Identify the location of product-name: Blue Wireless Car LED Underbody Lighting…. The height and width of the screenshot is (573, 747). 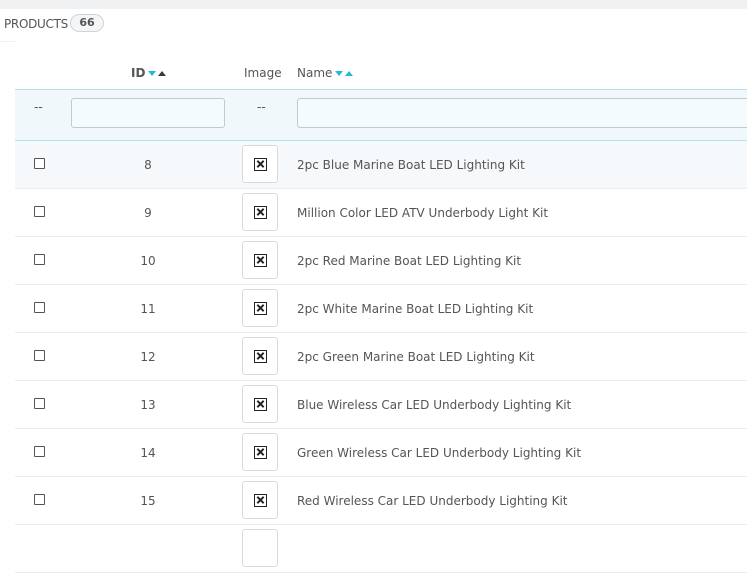
(434, 405).